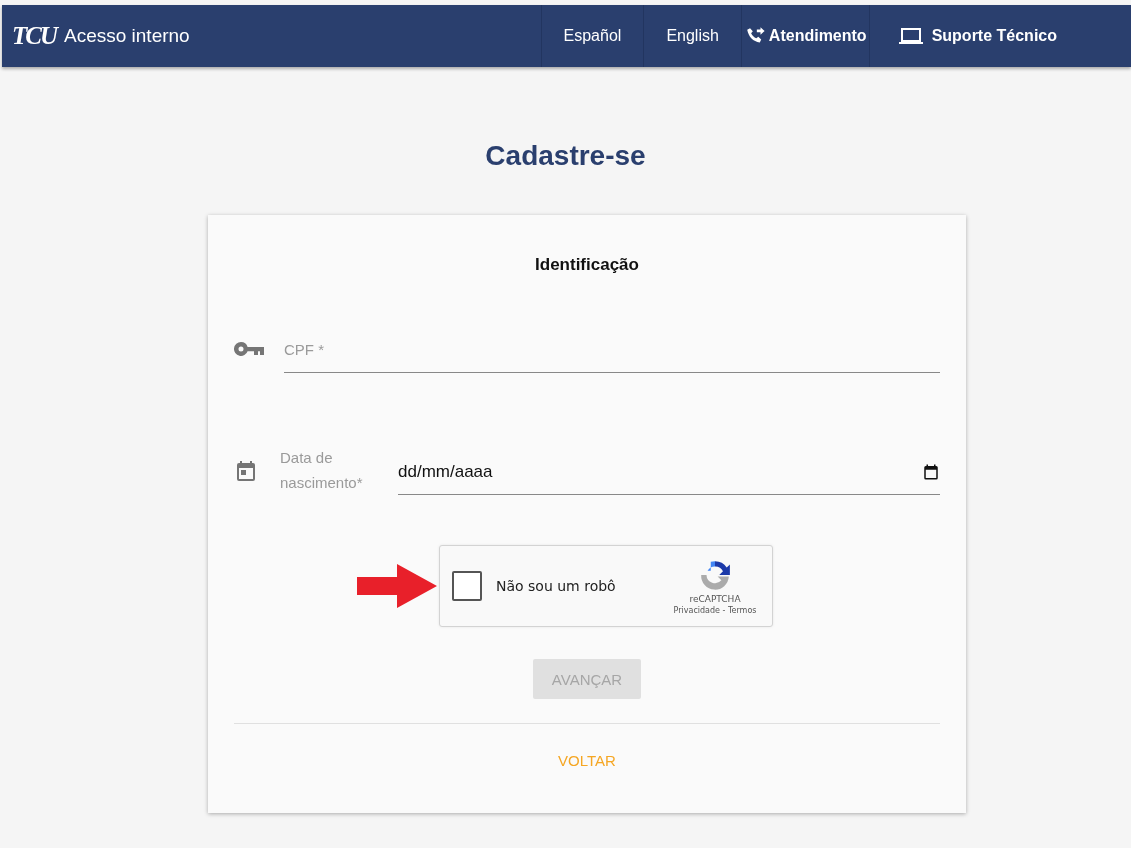 This screenshot has height=848, width=1131. Describe the element at coordinates (587, 265) in the screenshot. I see `section-title: Identificação` at that location.